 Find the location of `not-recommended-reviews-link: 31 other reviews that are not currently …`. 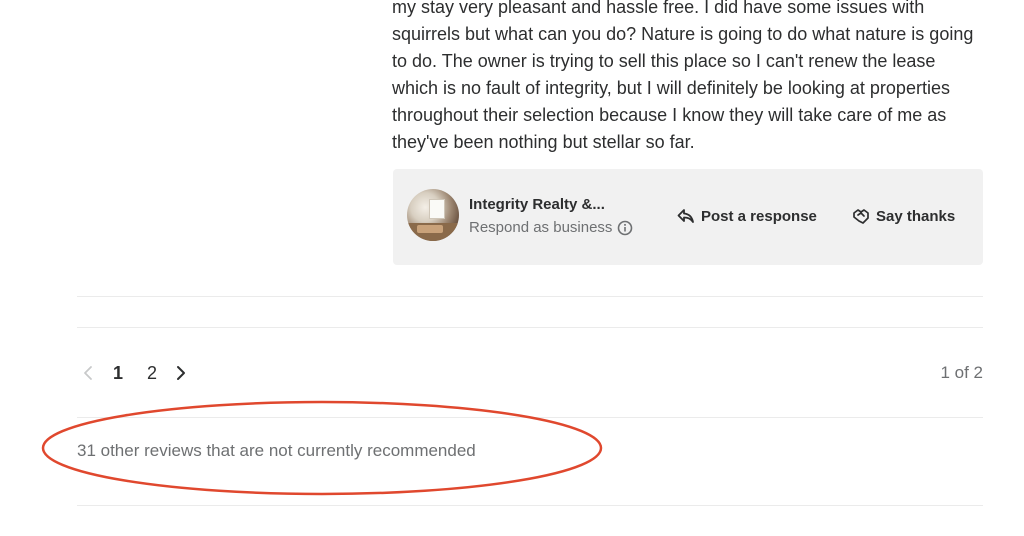

not-recommended-reviews-link: 31 other reviews that are not currently … is located at coordinates (276, 451).